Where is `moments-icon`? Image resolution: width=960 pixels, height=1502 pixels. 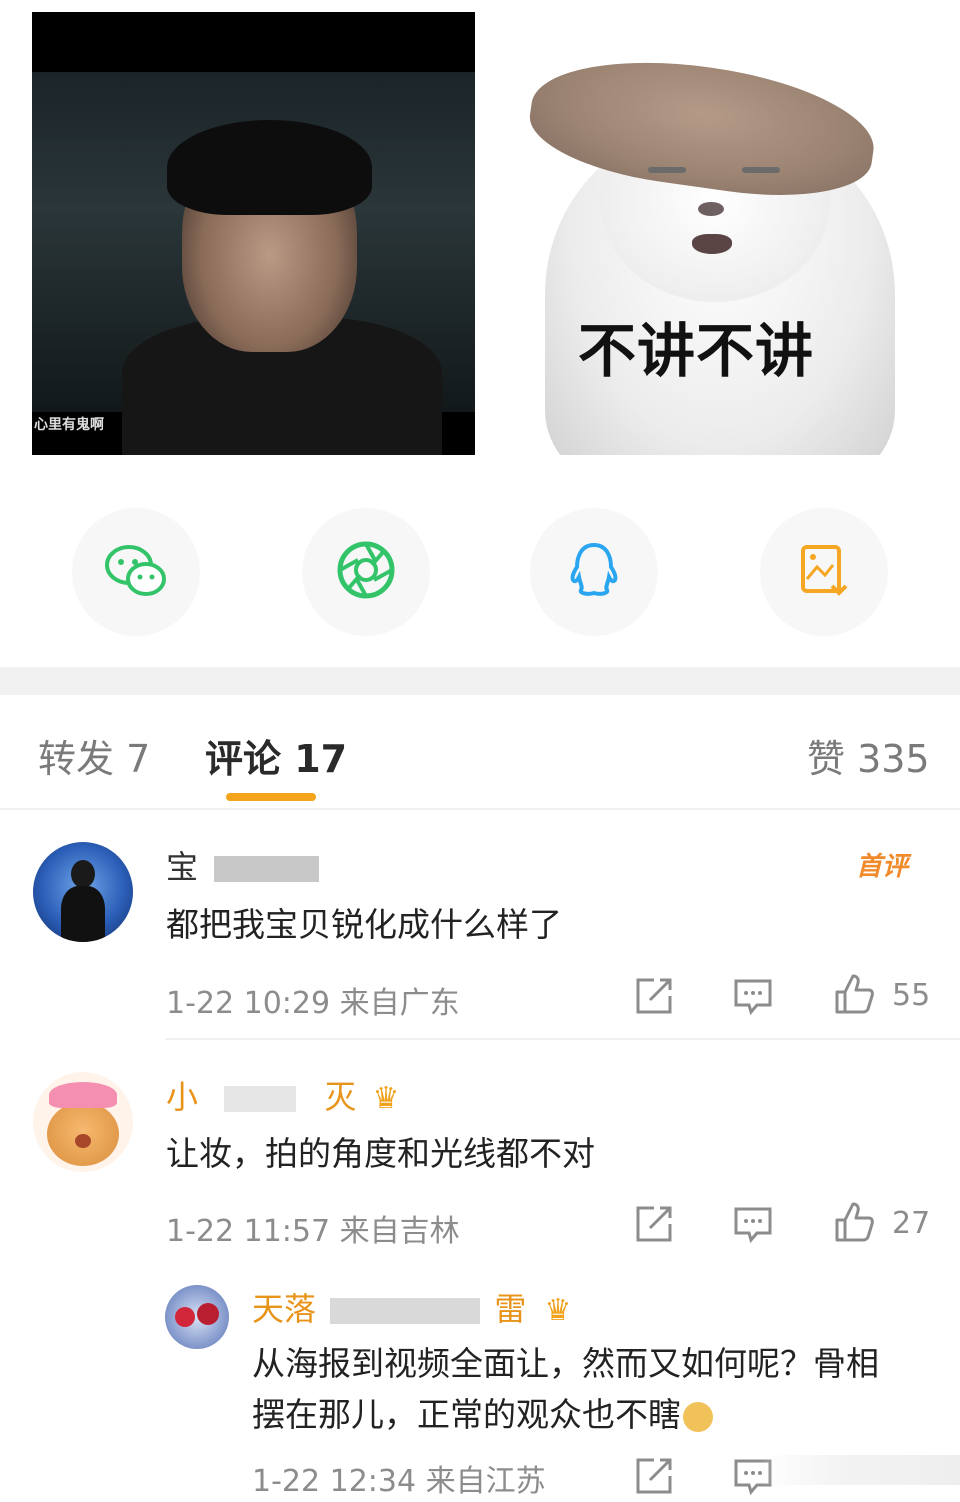 moments-icon is located at coordinates (366, 572).